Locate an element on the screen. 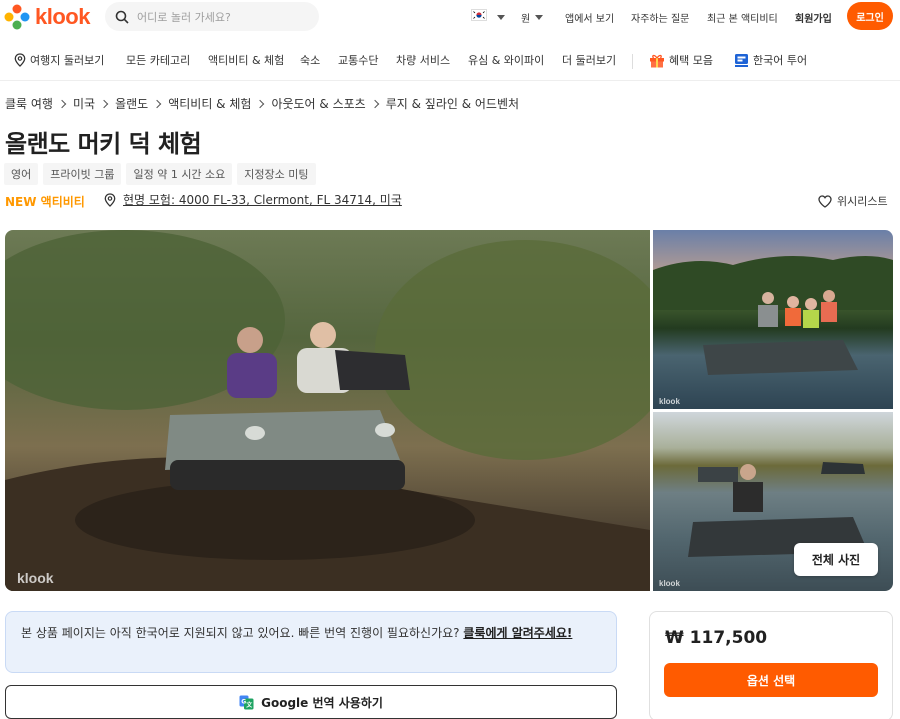 The image size is (900, 719). category-deals: 혜택 모음 is located at coordinates (681, 60).